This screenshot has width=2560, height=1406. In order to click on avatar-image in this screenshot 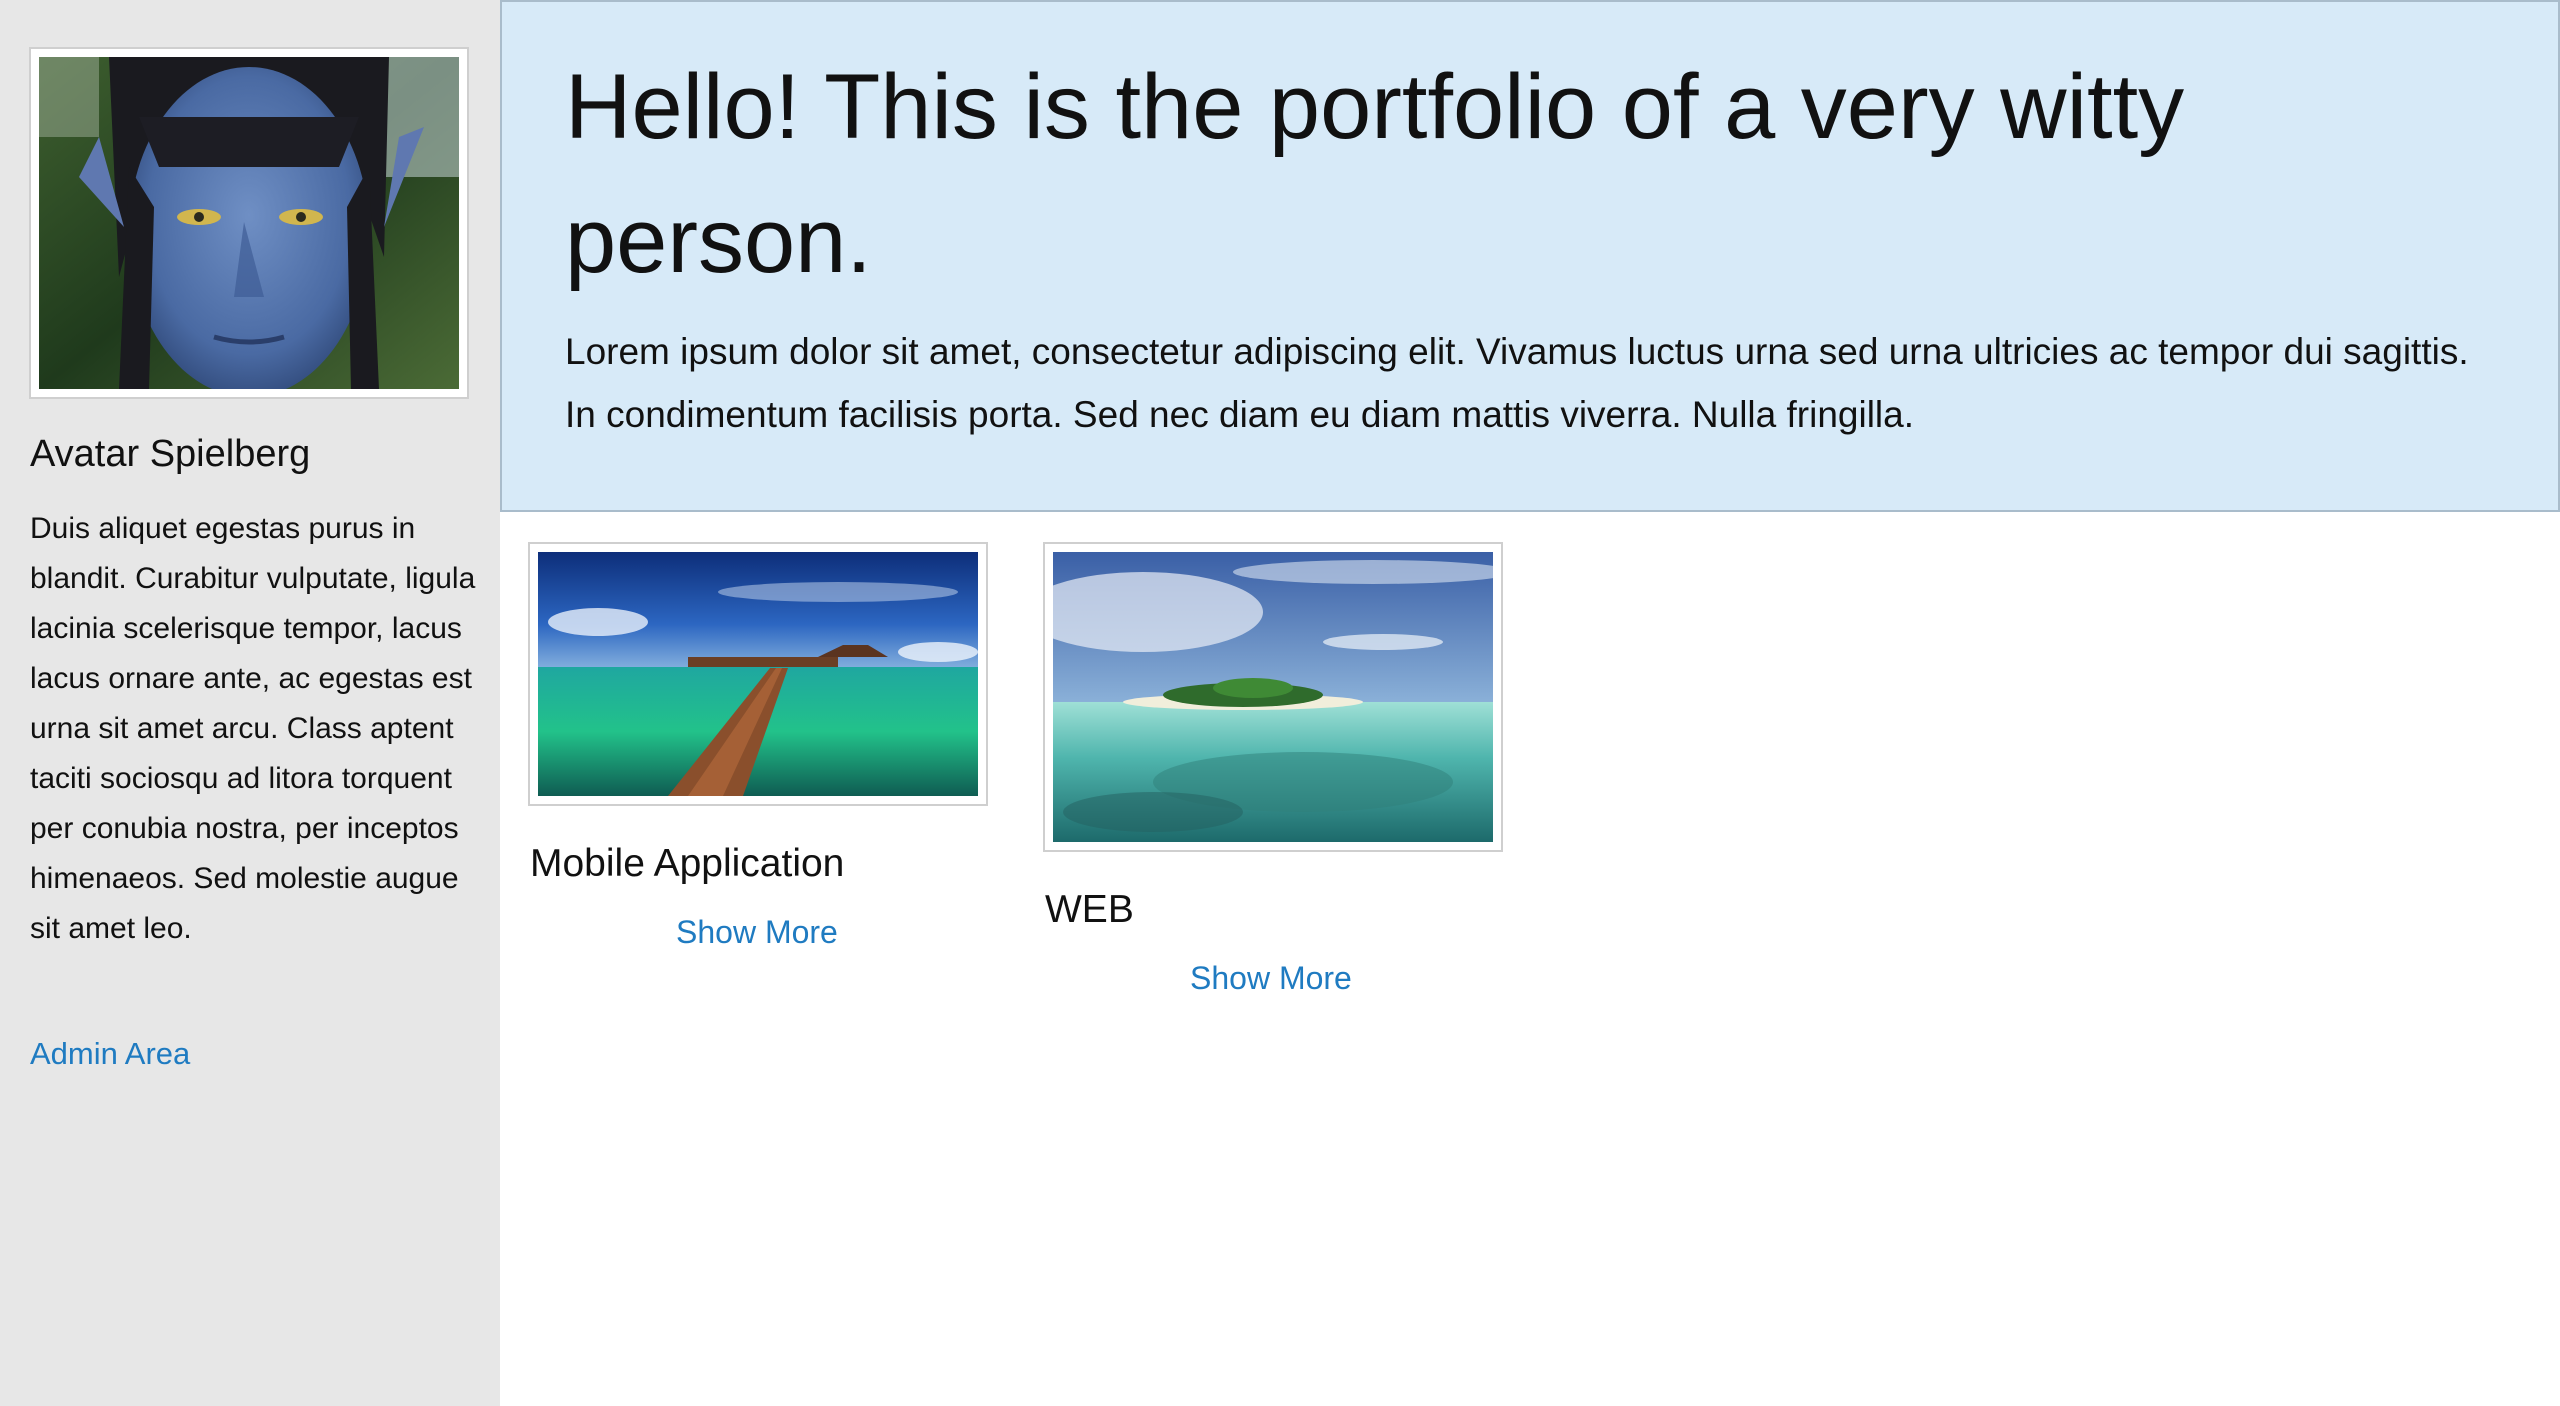, I will do `click(249, 223)`.